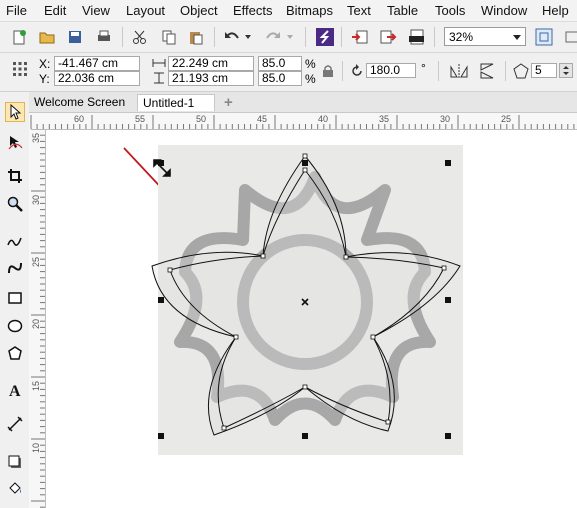 Image resolution: width=577 pixels, height=508 pixels. What do you see at coordinates (15, 298) in the screenshot?
I see `rectangle-tool-icon` at bounding box center [15, 298].